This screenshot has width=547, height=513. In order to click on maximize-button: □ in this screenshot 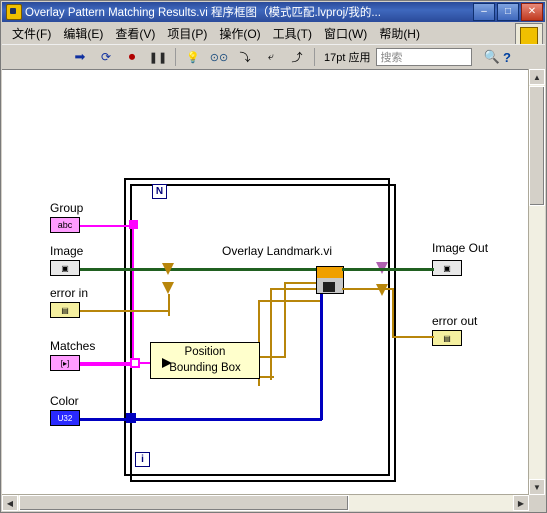, I will do `click(508, 12)`.